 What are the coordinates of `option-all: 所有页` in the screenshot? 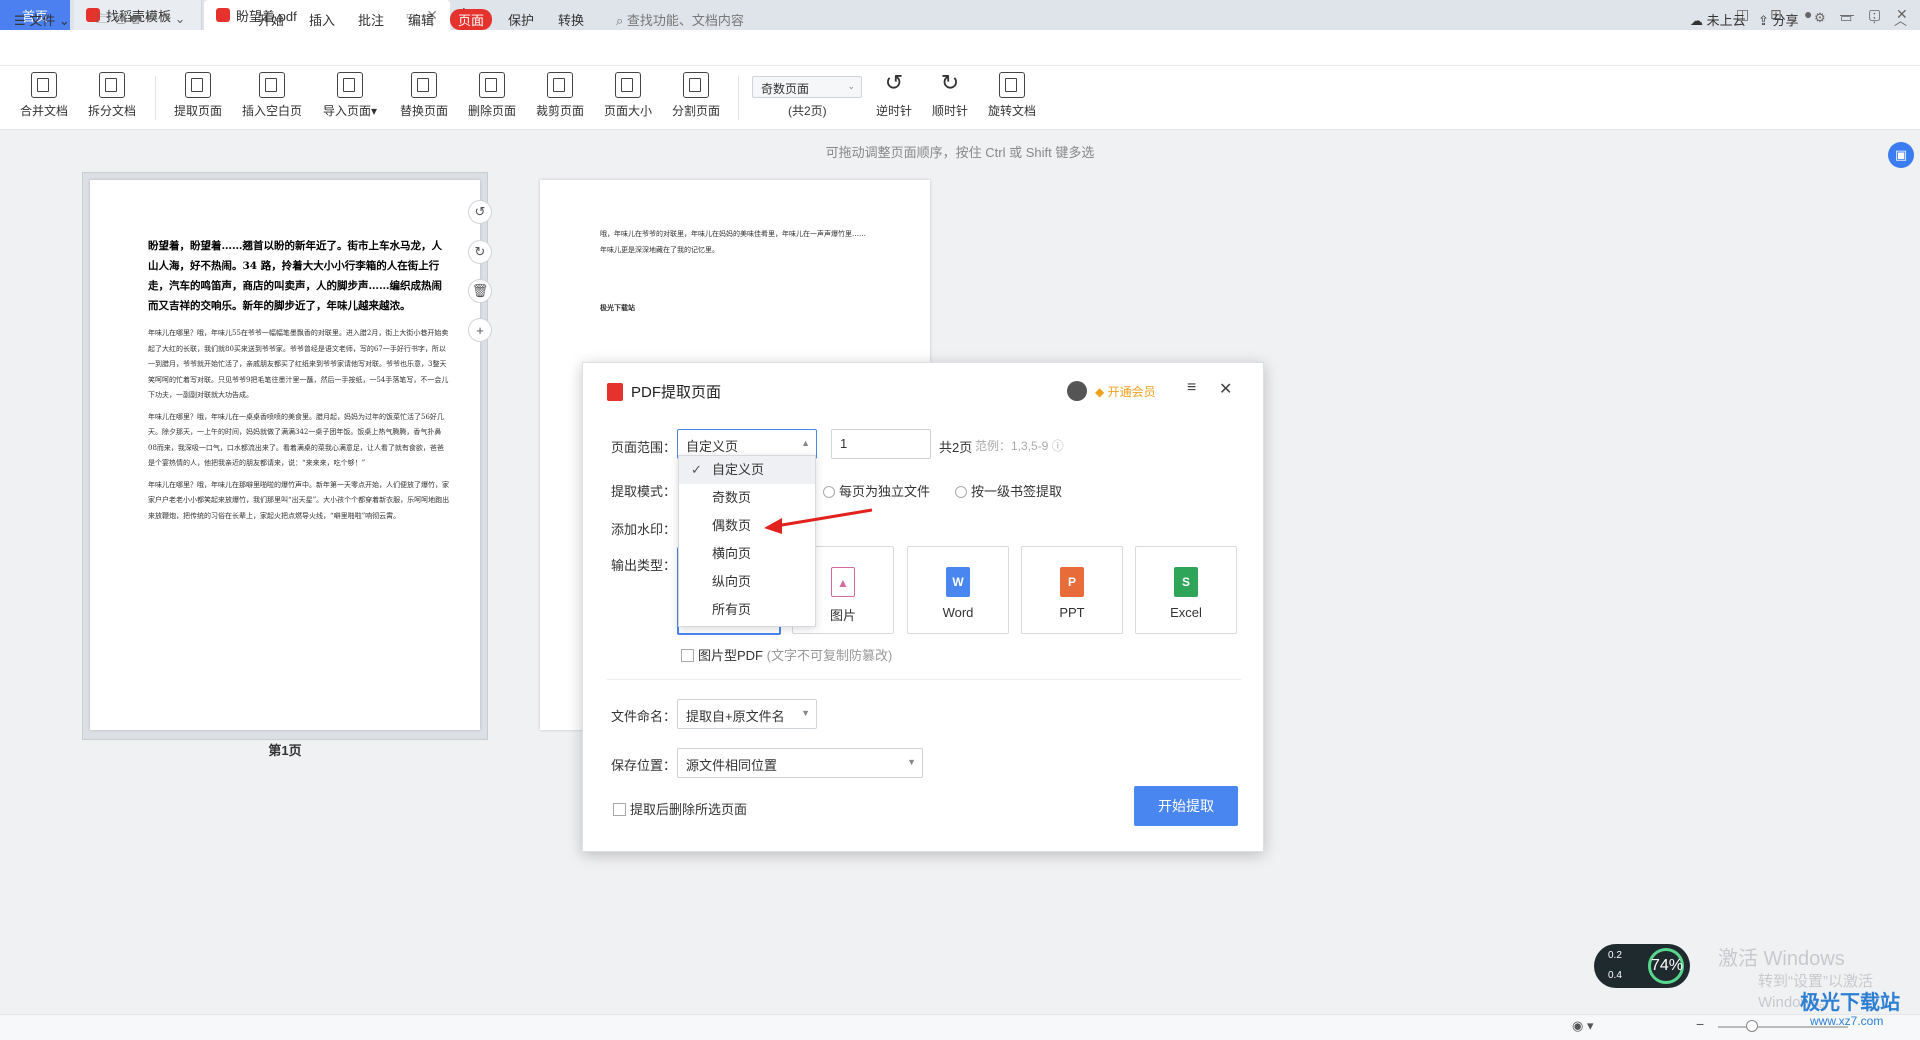 It's located at (747, 610).